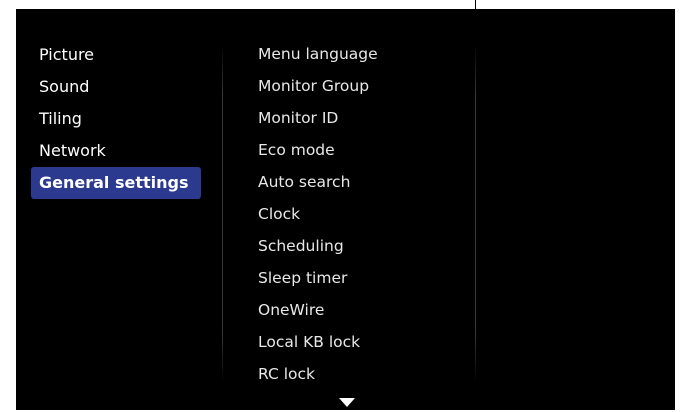  Describe the element at coordinates (363, 278) in the screenshot. I see `submenu-item-sleep-timer: Sleep timer` at that location.